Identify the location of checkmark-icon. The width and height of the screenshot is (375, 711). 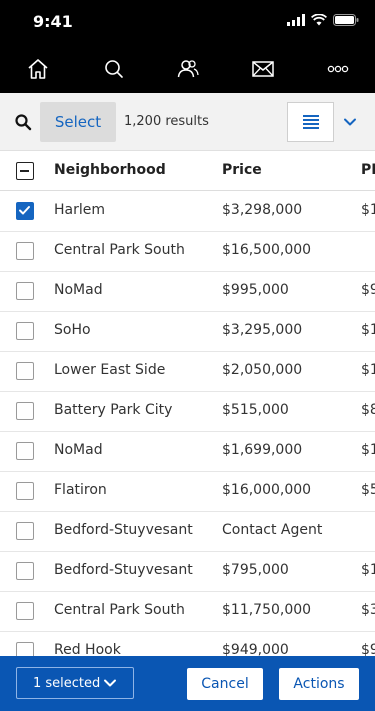
(24, 210).